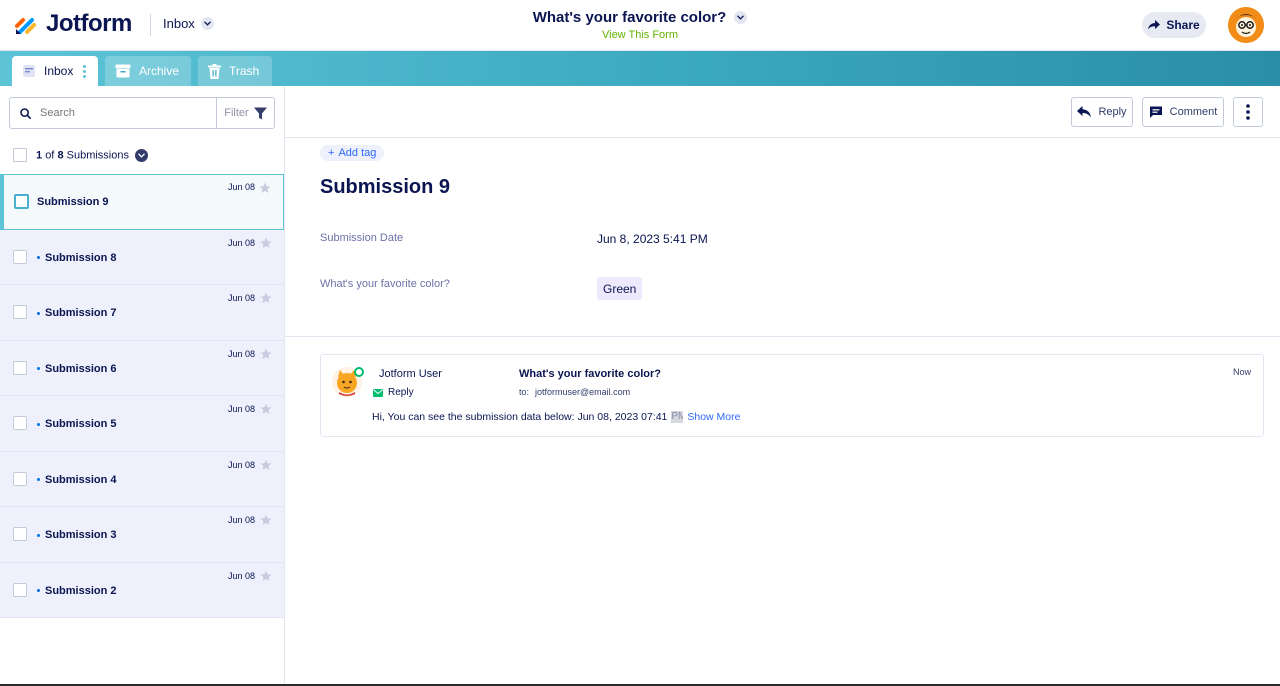  I want to click on share-arrow-icon, so click(1154, 25).